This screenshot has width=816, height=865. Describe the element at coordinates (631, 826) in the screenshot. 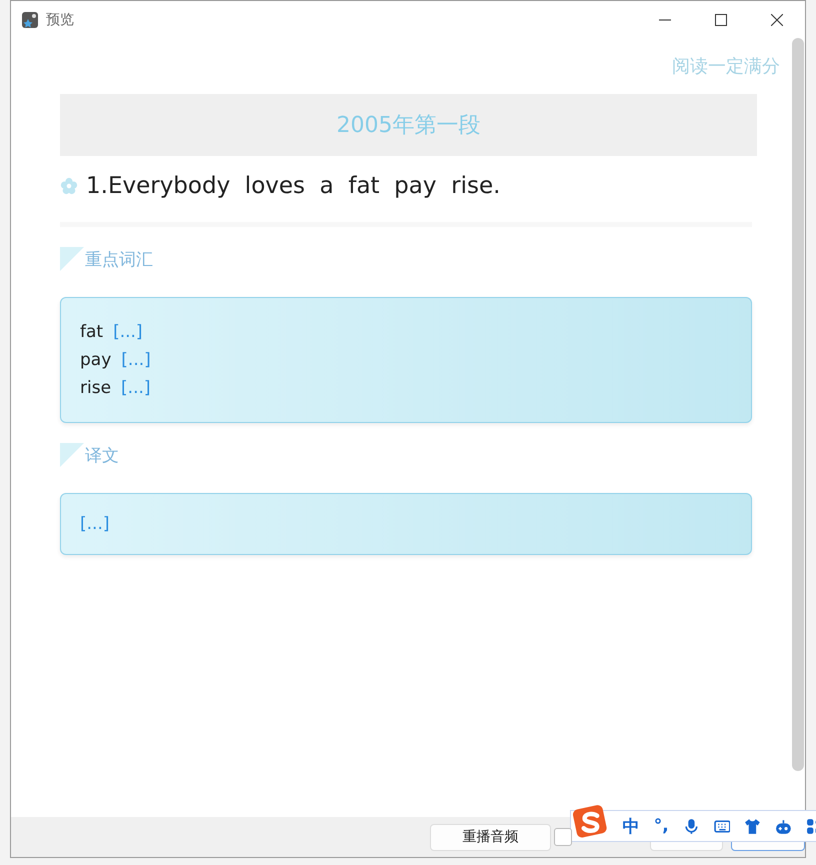

I see `ime-mode: 中` at that location.